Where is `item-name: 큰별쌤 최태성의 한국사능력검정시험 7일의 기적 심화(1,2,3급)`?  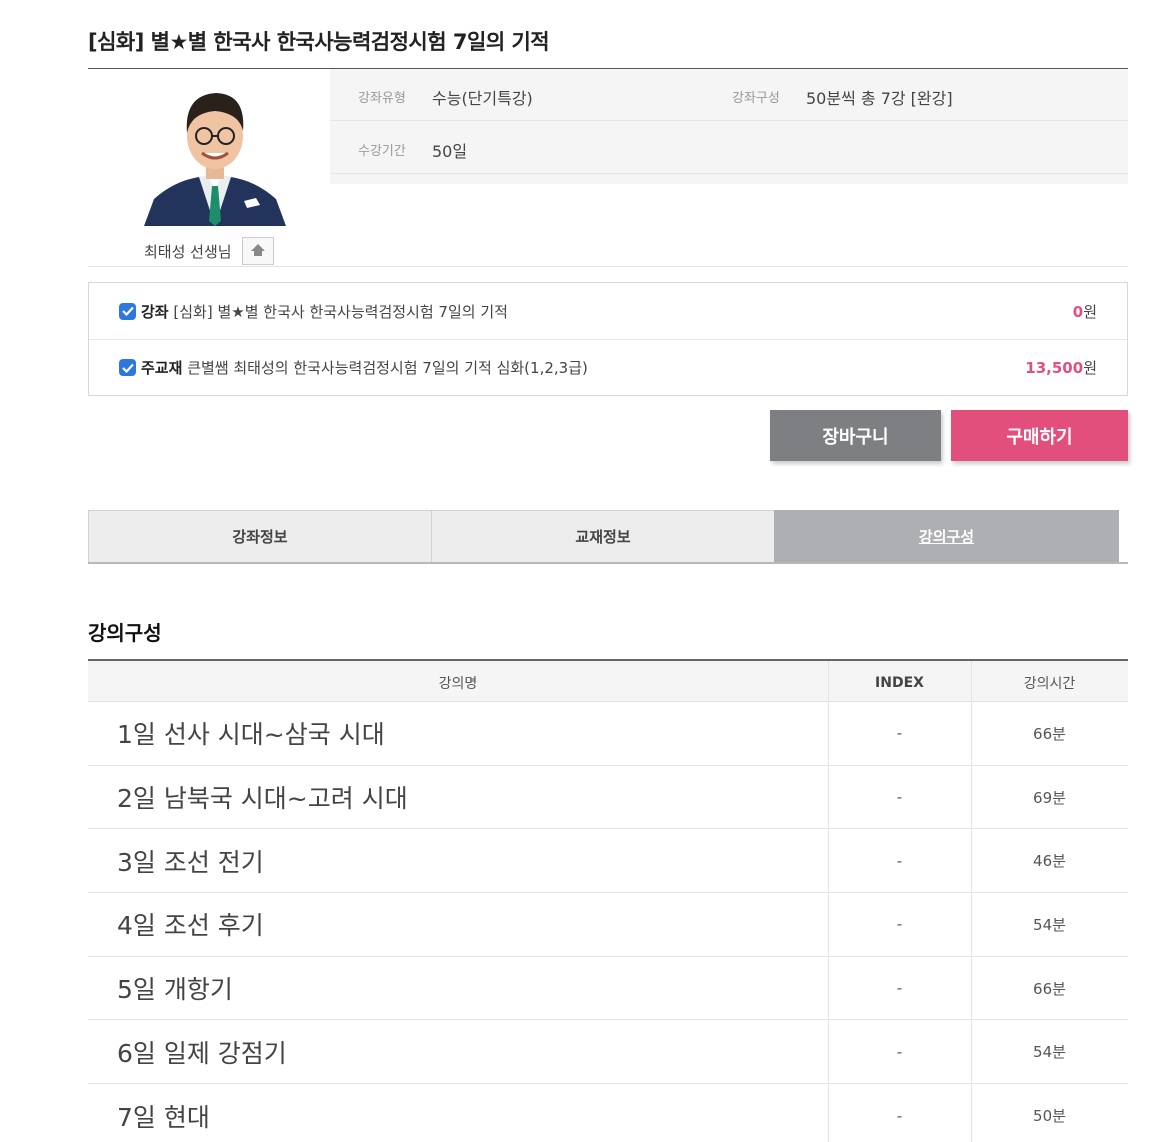
item-name: 큰별쌤 최태성의 한국사능력검정시험 7일의 기적 심화(1,2,3급) is located at coordinates (387, 368).